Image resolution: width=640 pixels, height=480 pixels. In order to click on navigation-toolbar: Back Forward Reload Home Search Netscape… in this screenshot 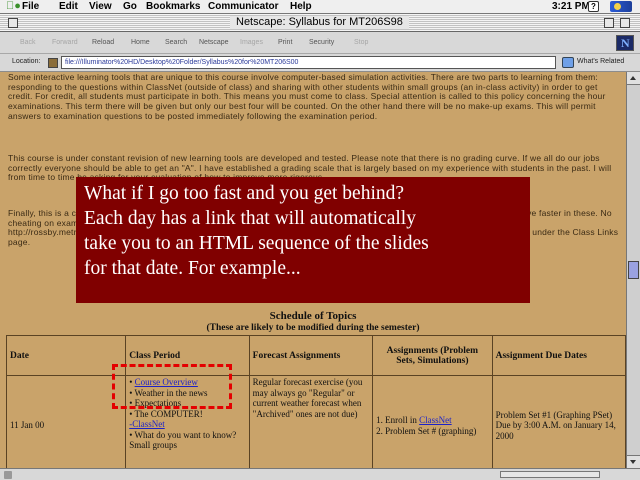, I will do `click(320, 43)`.